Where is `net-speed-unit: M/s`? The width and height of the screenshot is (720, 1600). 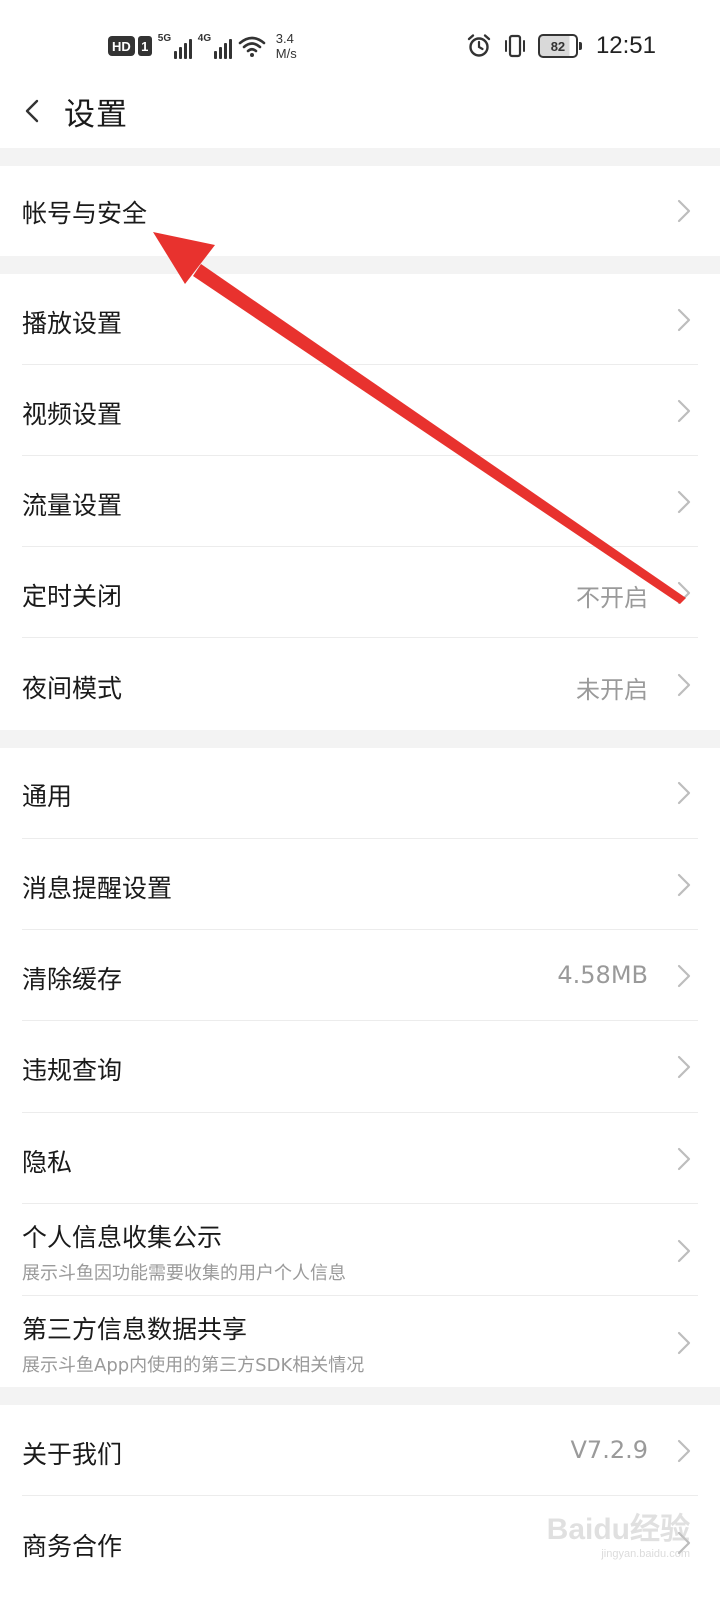
net-speed-unit: M/s is located at coordinates (286, 53).